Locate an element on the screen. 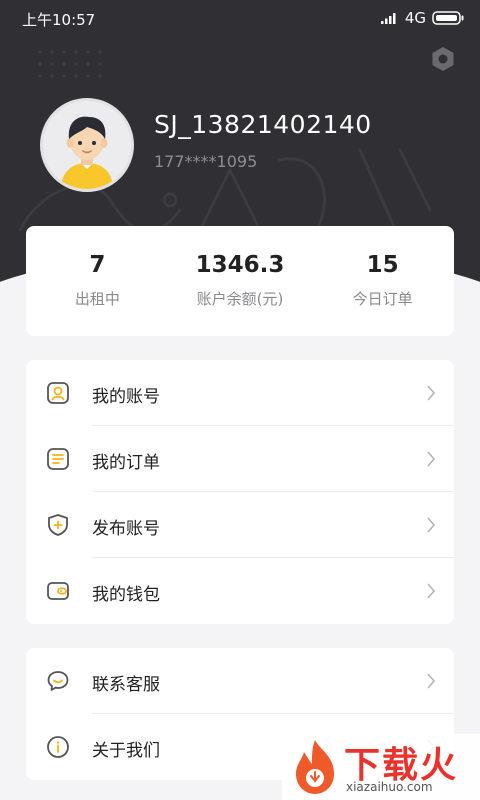 Image resolution: width=480 pixels, height=800 pixels. avatar-boy-icon is located at coordinates (87, 152).